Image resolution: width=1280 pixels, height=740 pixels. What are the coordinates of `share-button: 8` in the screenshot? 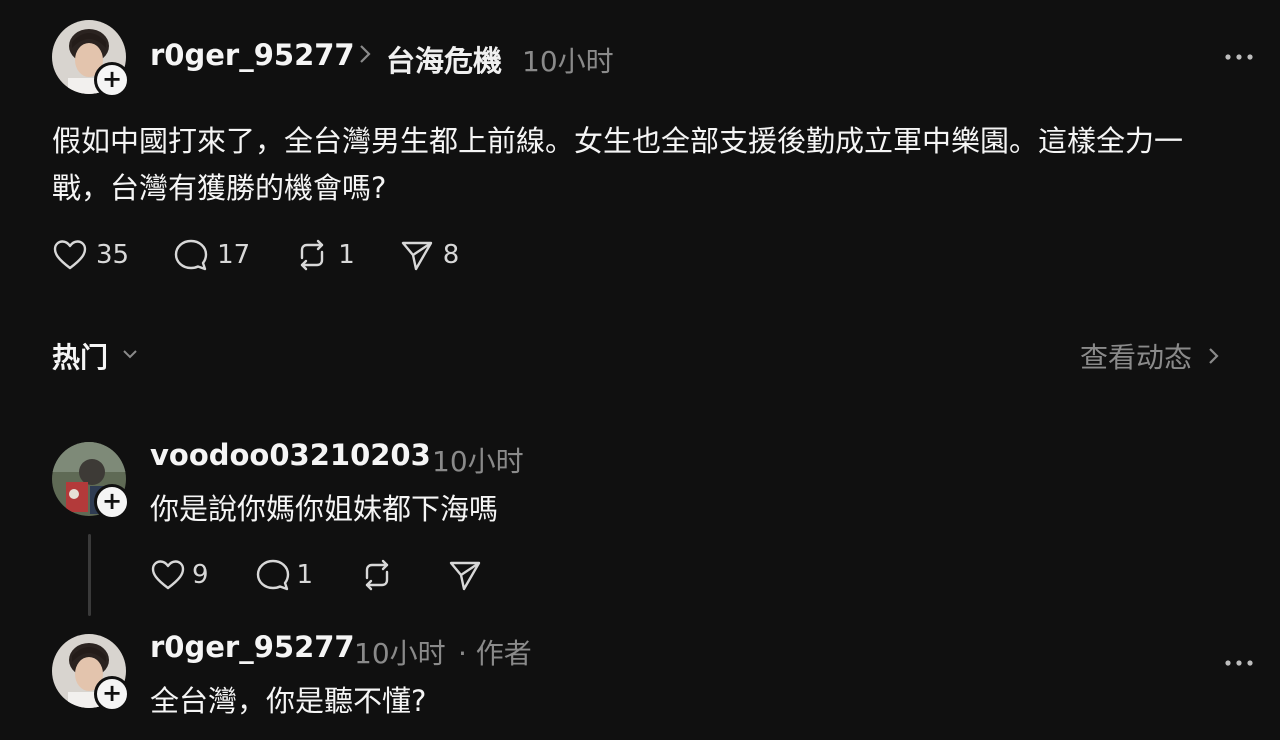 It's located at (429, 255).